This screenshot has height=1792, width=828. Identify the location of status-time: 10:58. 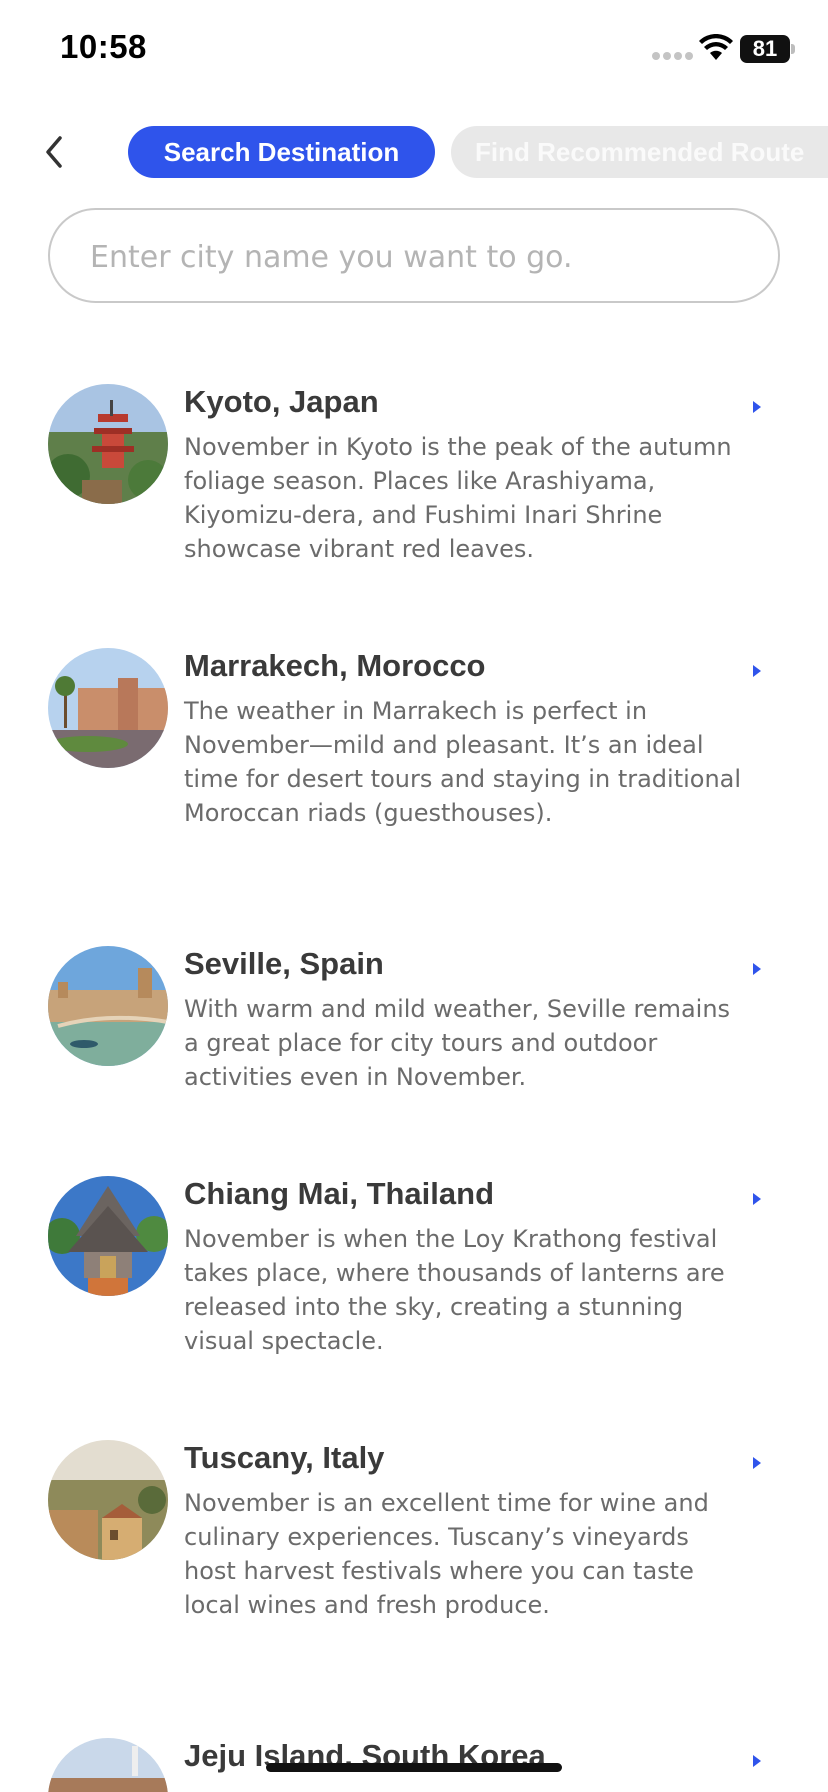
(103, 46).